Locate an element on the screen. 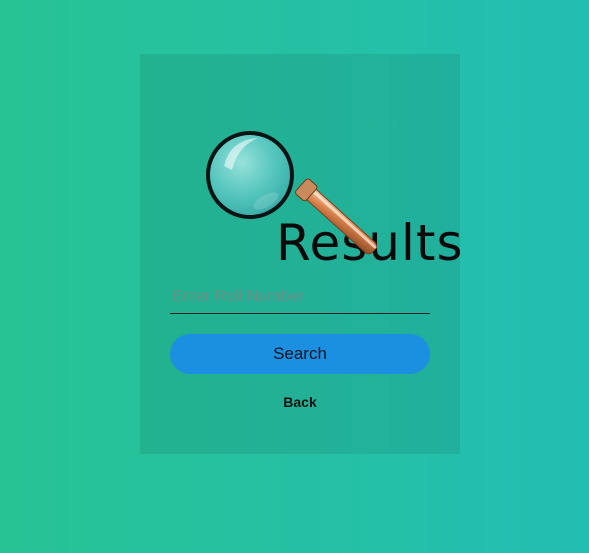 This screenshot has width=589, height=553. roll-number-input is located at coordinates (300, 297).